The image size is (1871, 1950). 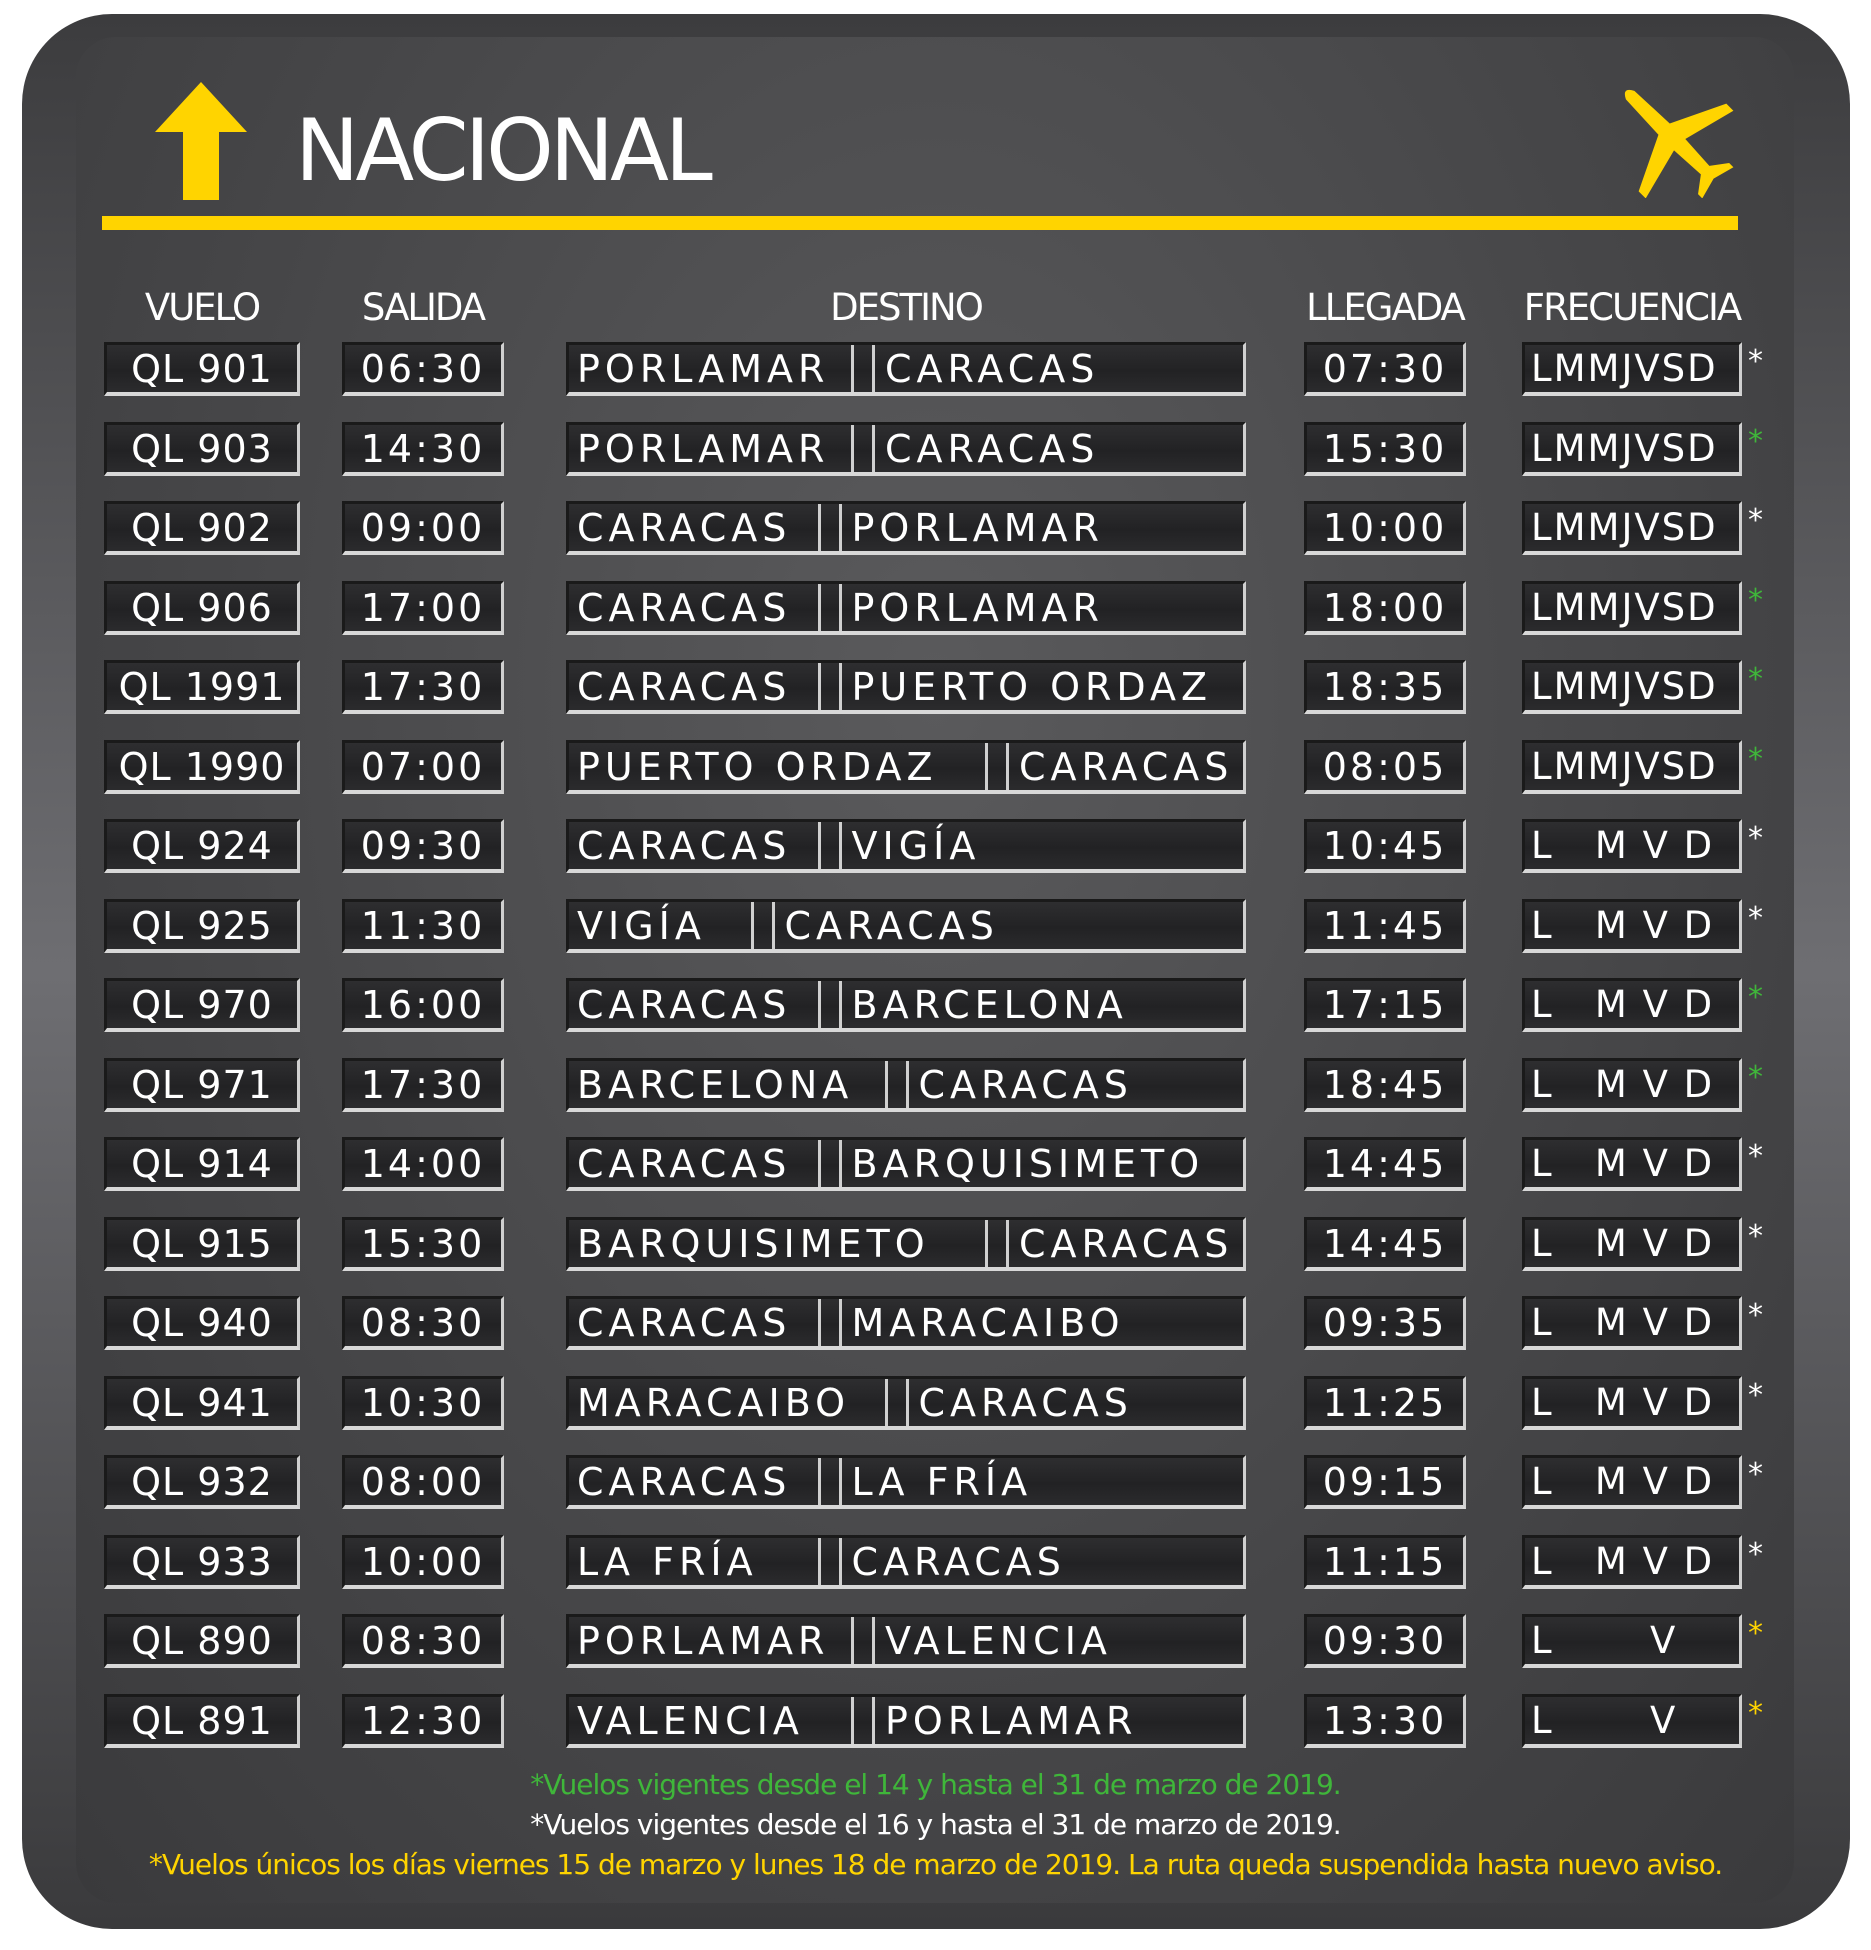 What do you see at coordinates (423, 1561) in the screenshot?
I see `departure-time: 10:00` at bounding box center [423, 1561].